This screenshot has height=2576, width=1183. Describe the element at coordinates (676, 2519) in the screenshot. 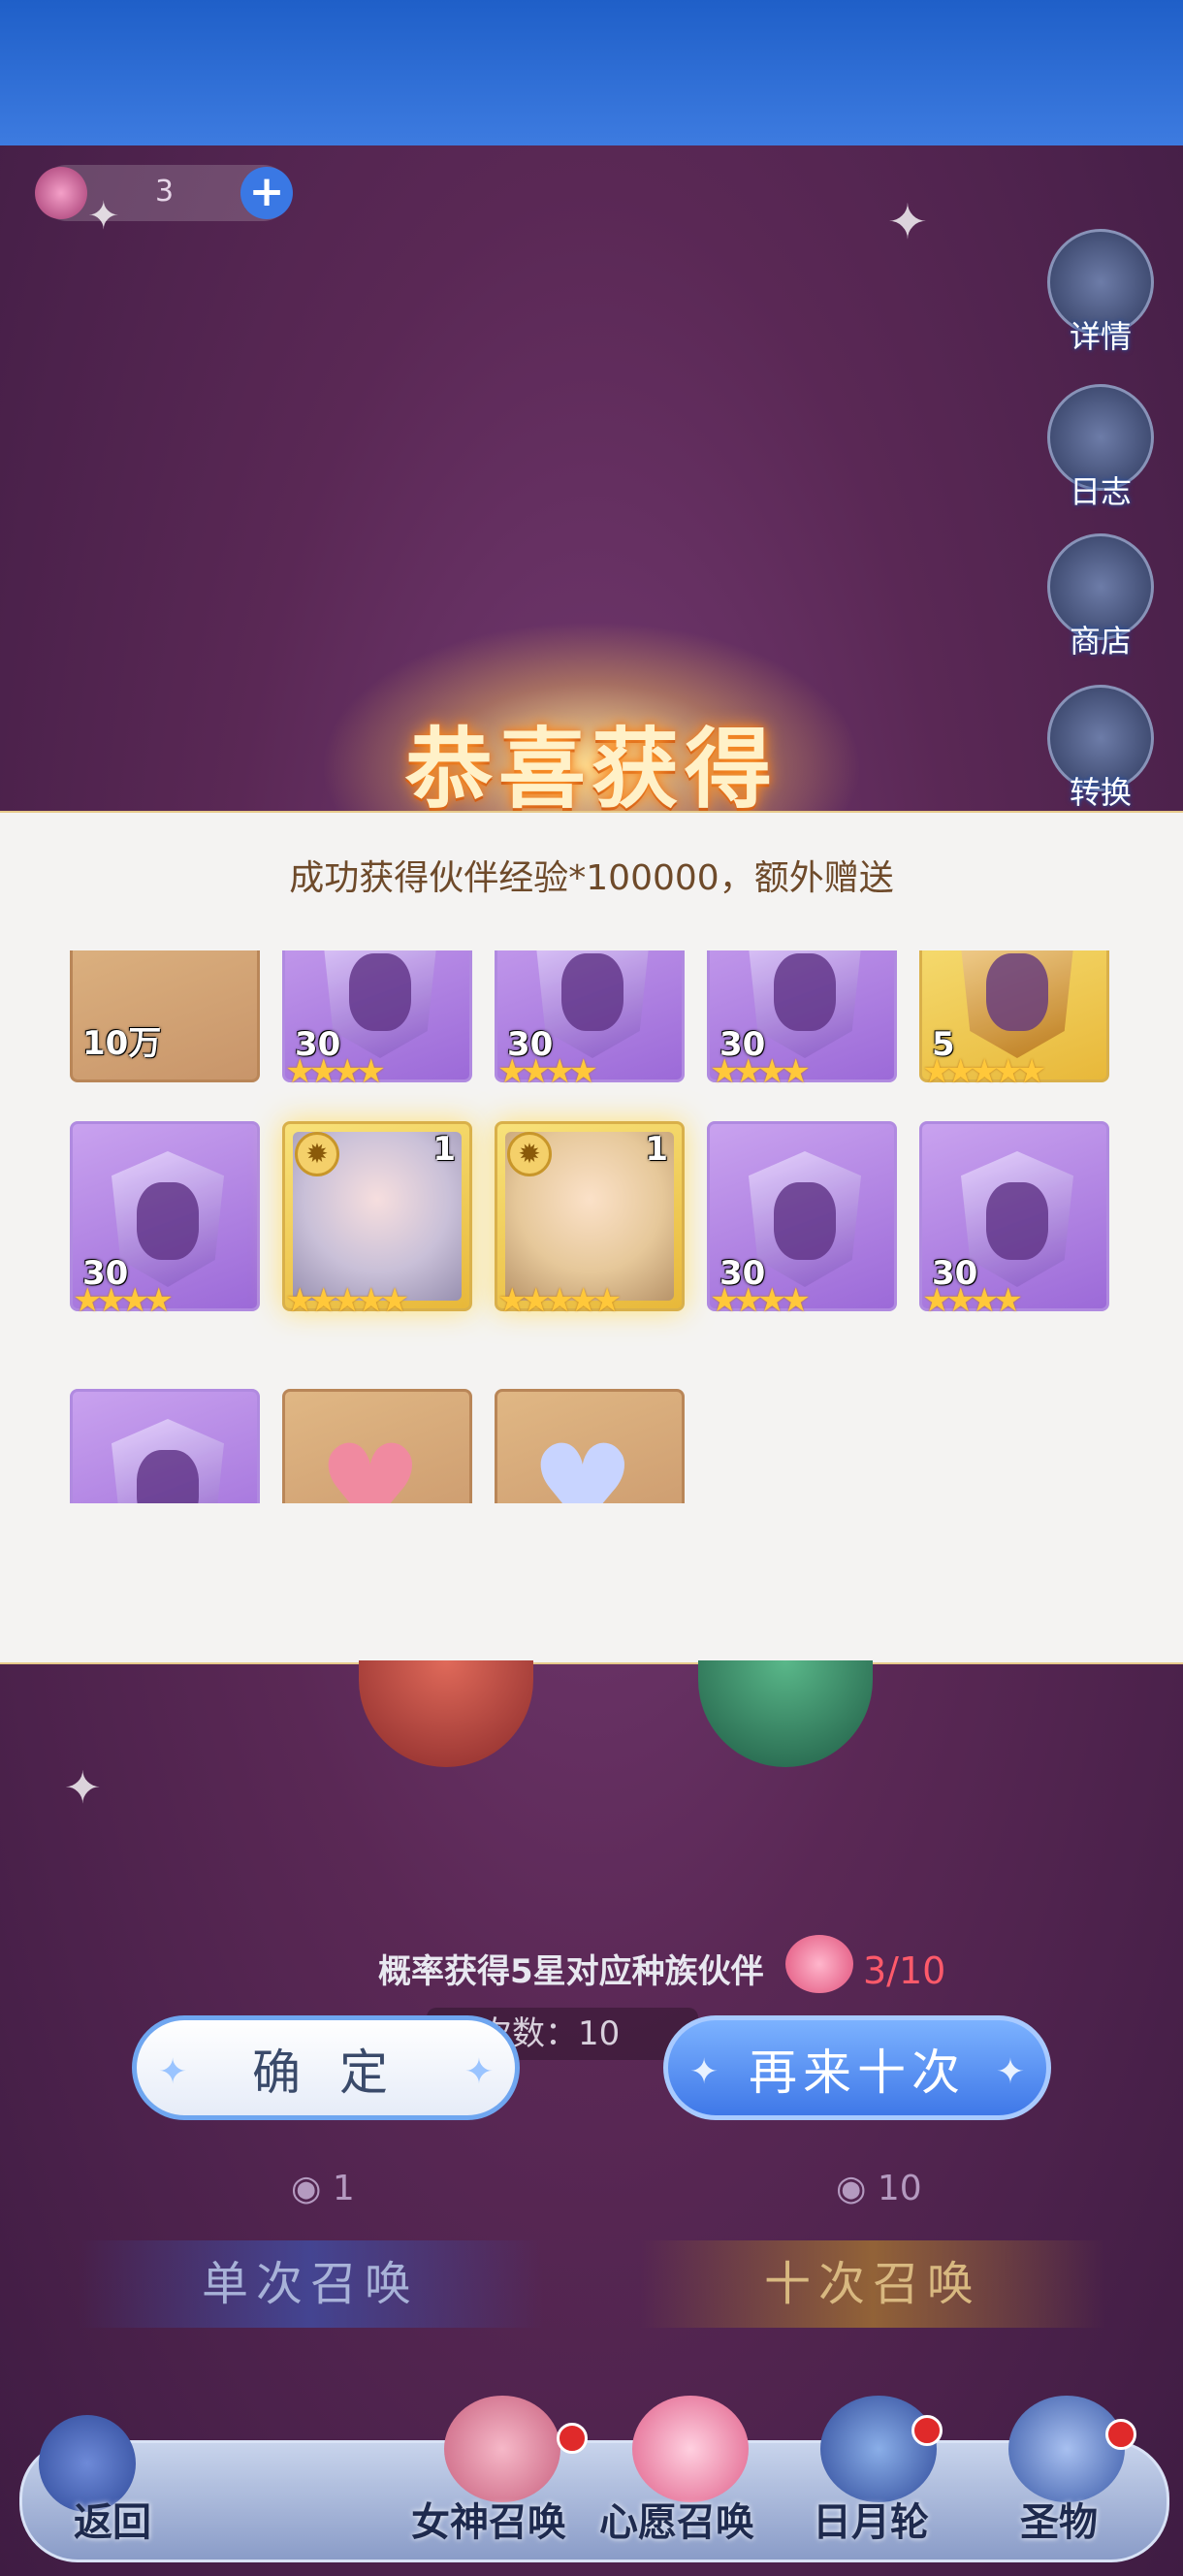

I see `nav-wish-summon: 心愿召唤` at that location.